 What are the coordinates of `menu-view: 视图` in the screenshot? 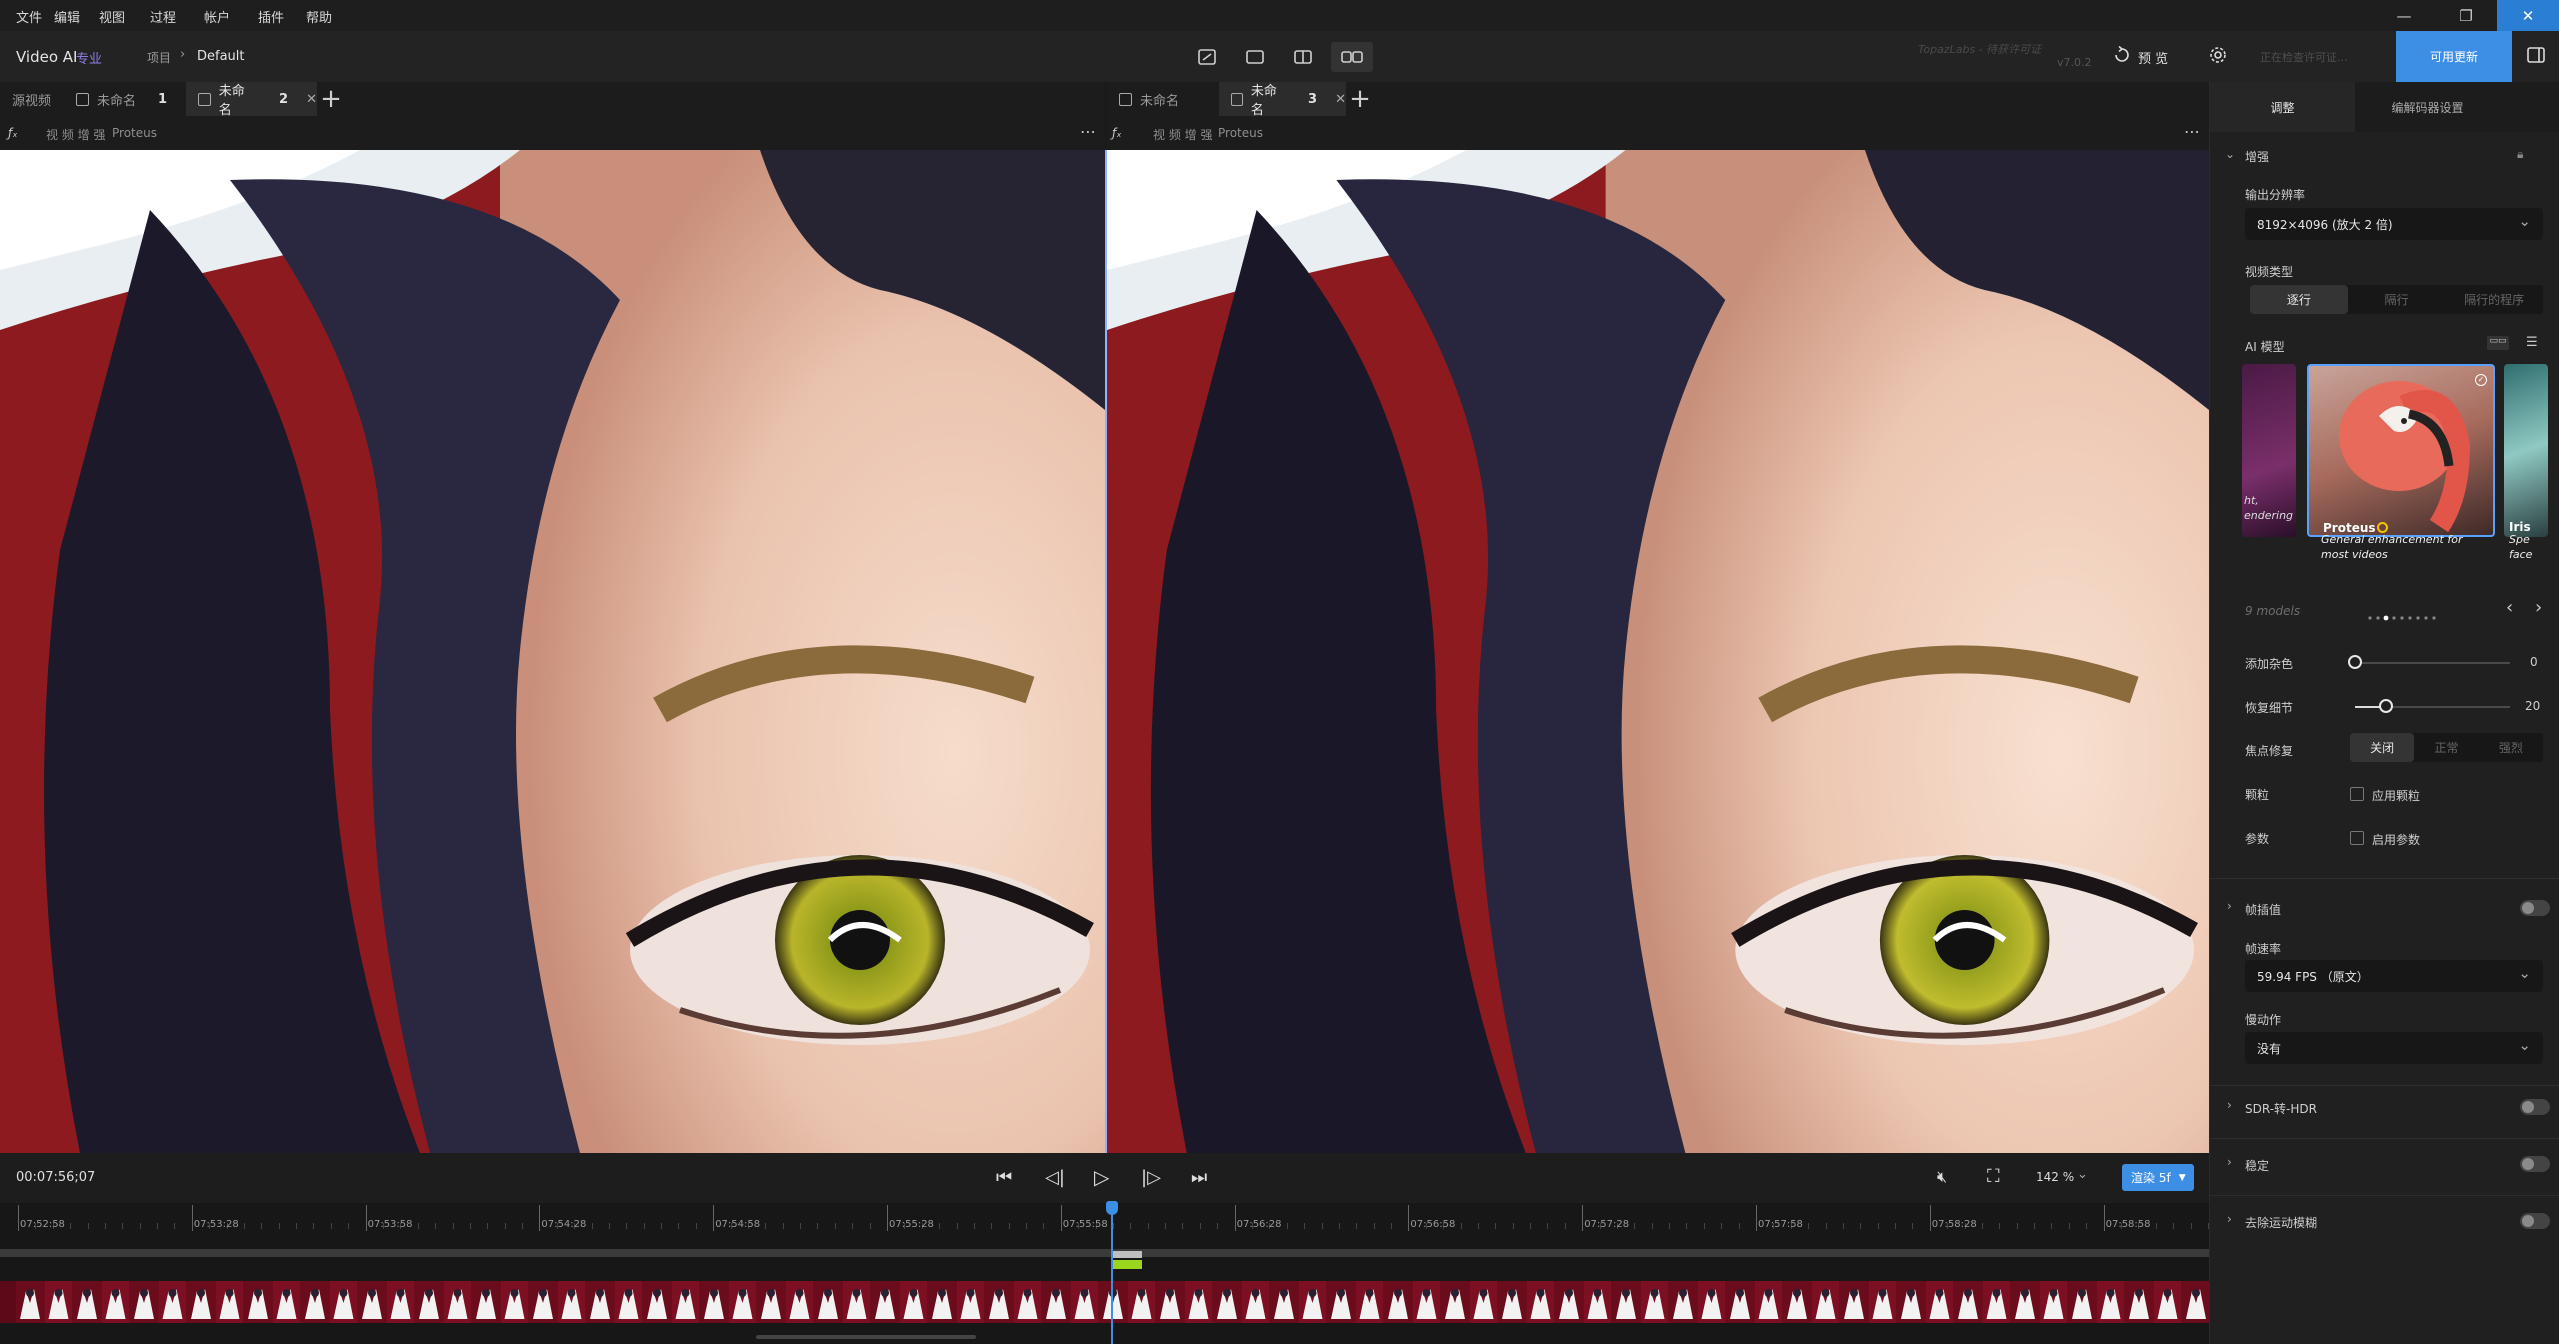 It's located at (112, 16).